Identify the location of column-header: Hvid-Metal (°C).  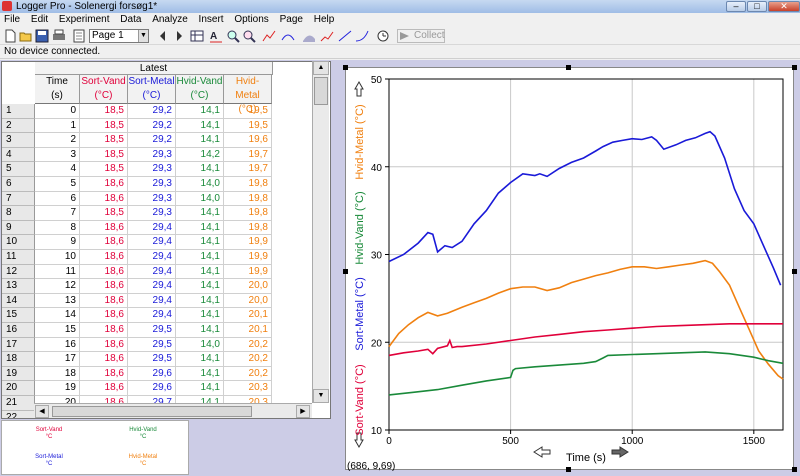
(248, 95).